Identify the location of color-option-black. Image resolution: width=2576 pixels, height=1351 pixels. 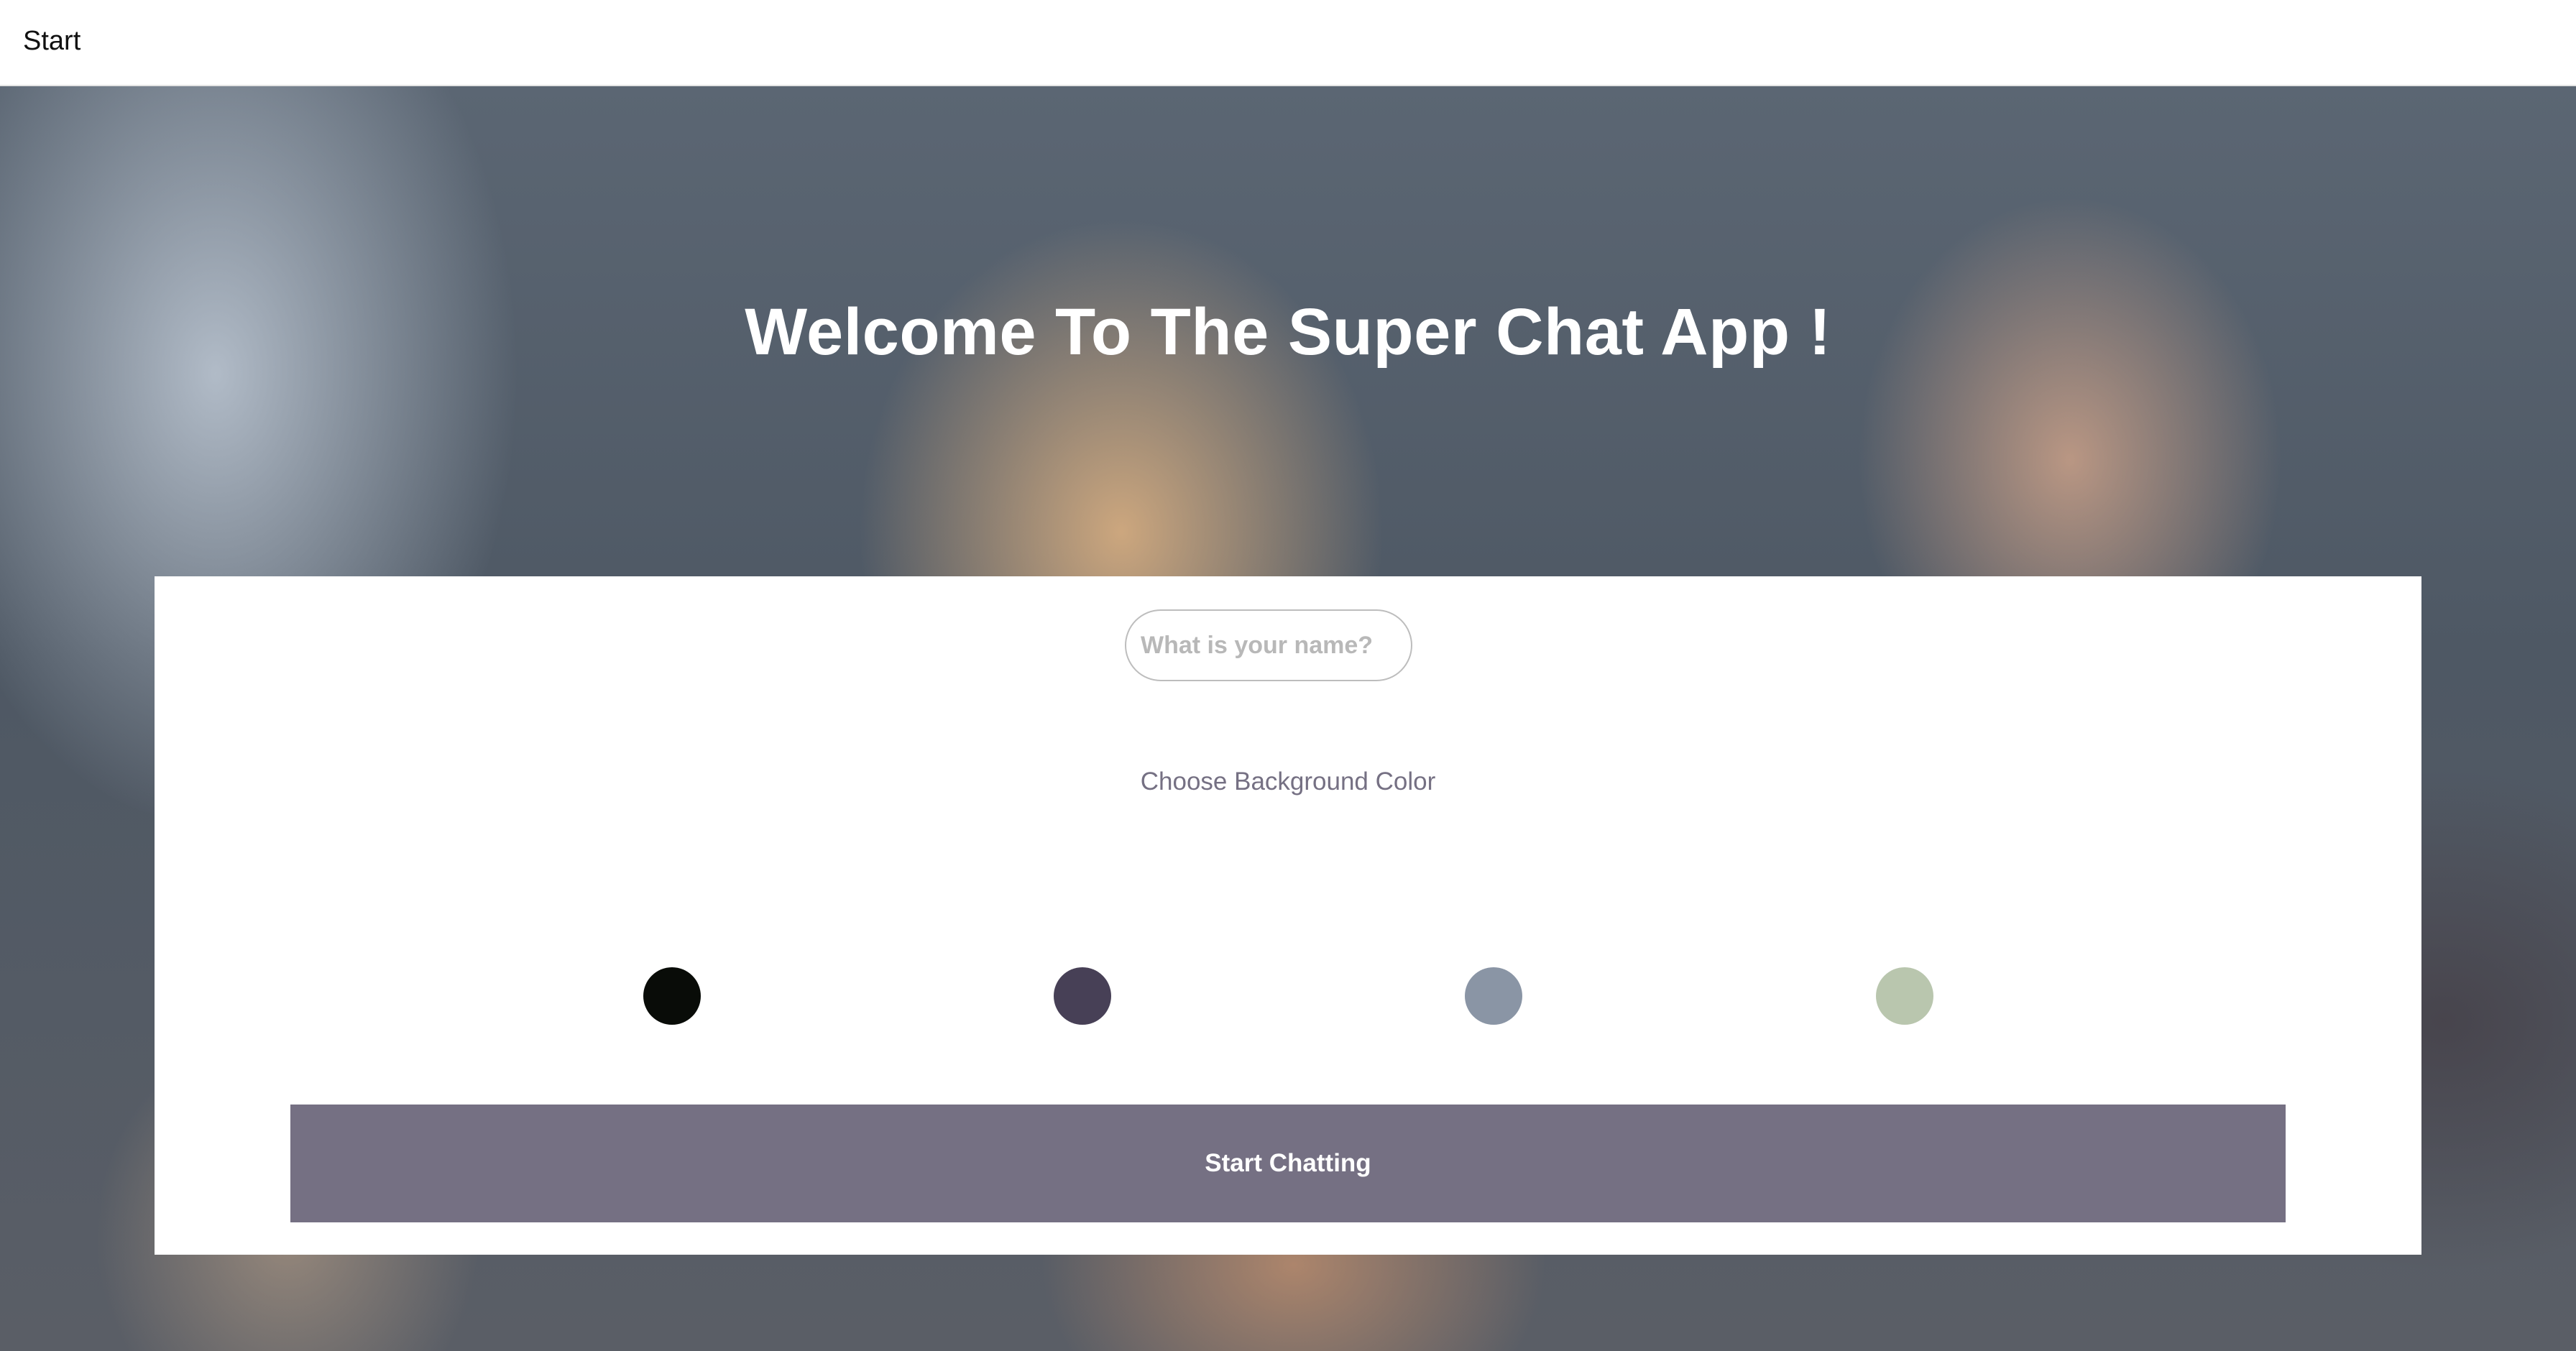
(672, 996).